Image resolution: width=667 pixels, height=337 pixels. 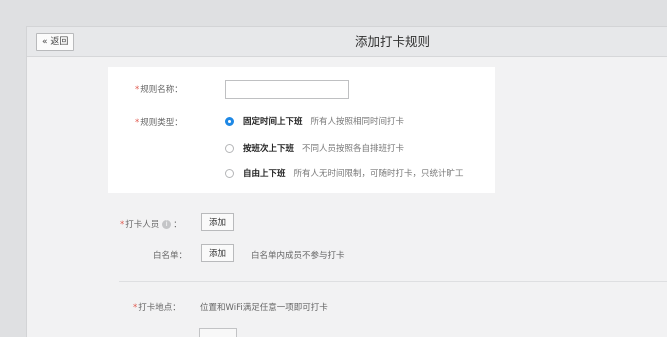 I want to click on rule-type-label: *规则类型：, so click(x=159, y=122).